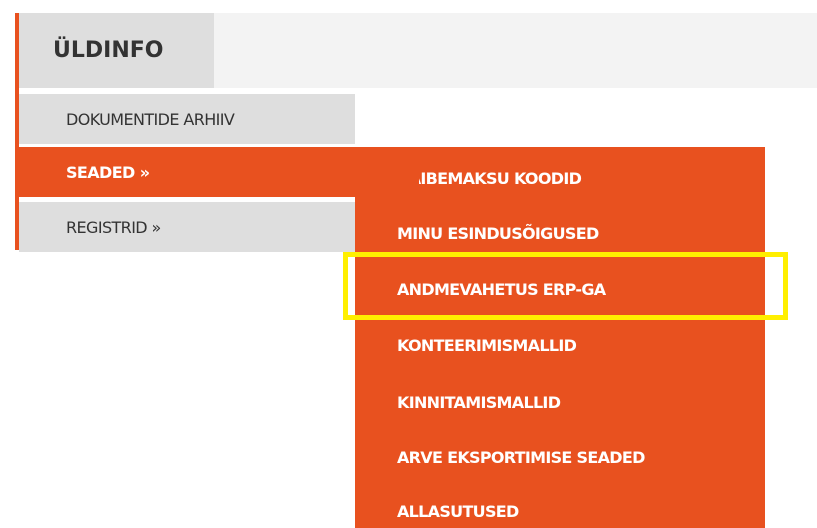  Describe the element at coordinates (498, 234) in the screenshot. I see `submenu-item-minu-esindusoigused: MINU ESINDUSÕIGUSED` at that location.